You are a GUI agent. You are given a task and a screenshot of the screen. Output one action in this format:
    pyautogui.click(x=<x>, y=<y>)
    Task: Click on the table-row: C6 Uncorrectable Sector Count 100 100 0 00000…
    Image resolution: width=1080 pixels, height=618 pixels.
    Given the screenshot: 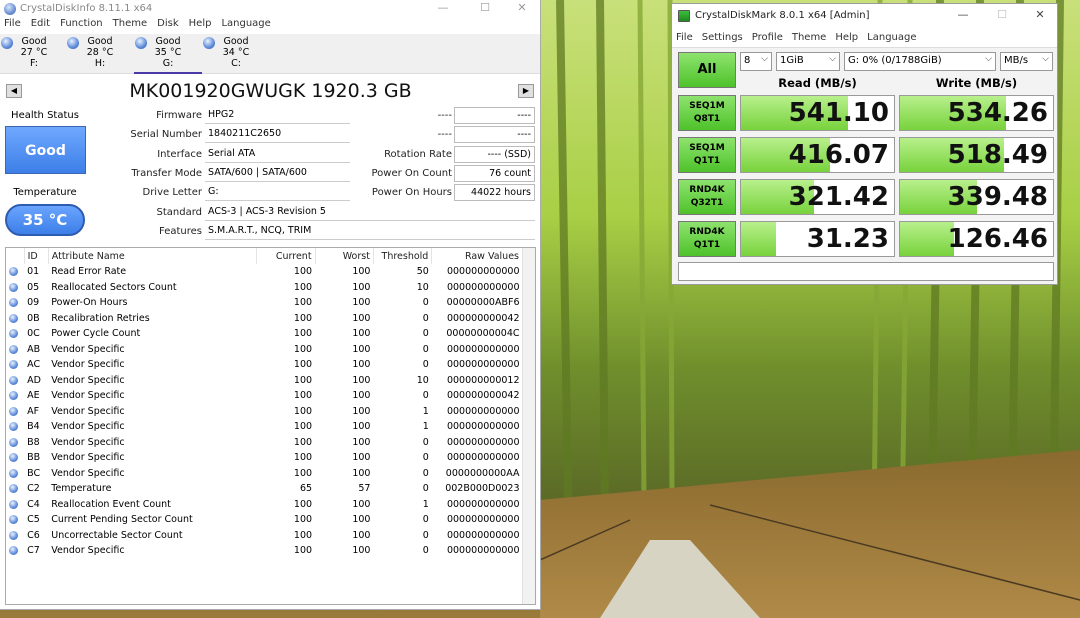 What is the action you would take?
    pyautogui.click(x=264, y=536)
    